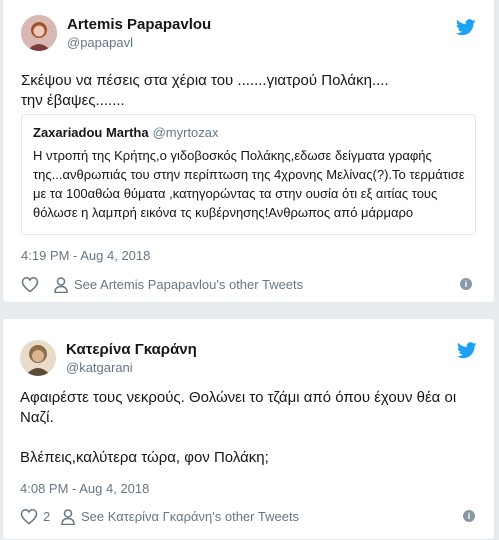 The width and height of the screenshot is (499, 540). Describe the element at coordinates (185, 132) in the screenshot. I see `quoted-author-handle: @myrtozax` at that location.